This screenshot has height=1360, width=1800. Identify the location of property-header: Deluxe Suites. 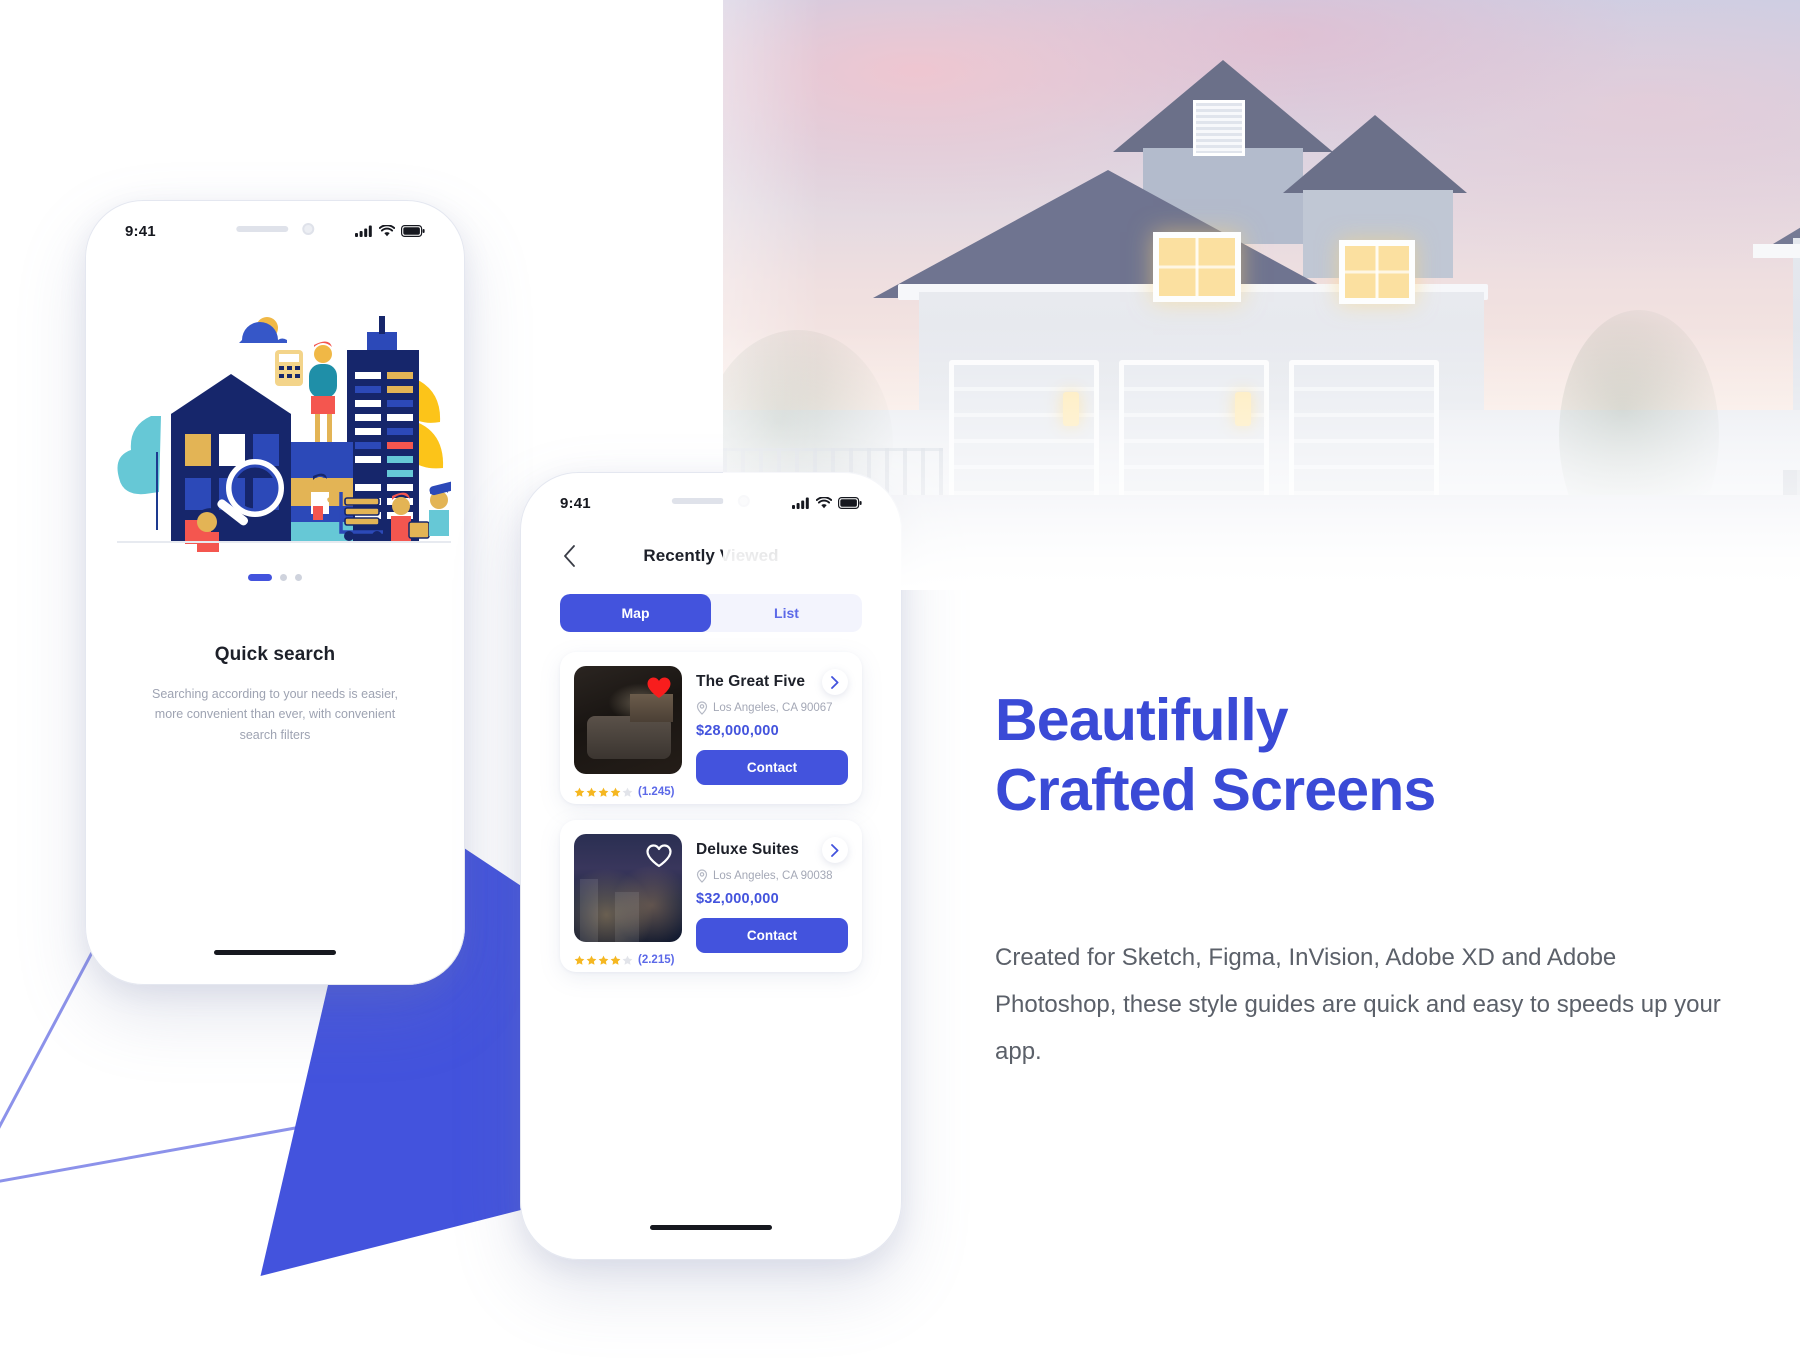
(772, 850).